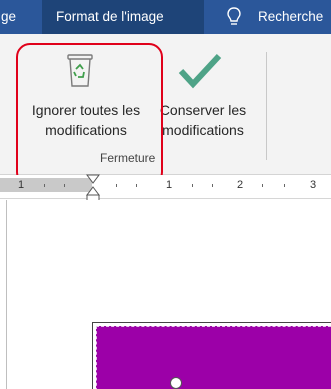  What do you see at coordinates (204, 90) in the screenshot?
I see `keep-changes-button: Conserver les modifications` at bounding box center [204, 90].